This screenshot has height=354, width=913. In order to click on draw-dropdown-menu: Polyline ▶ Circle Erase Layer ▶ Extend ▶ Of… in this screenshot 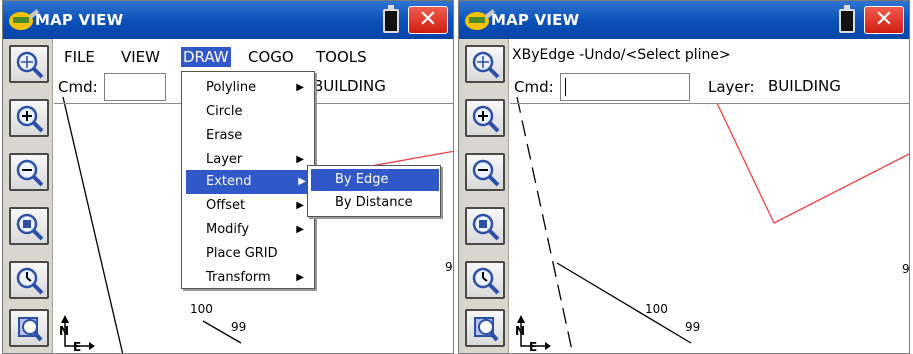, I will do `click(248, 180)`.